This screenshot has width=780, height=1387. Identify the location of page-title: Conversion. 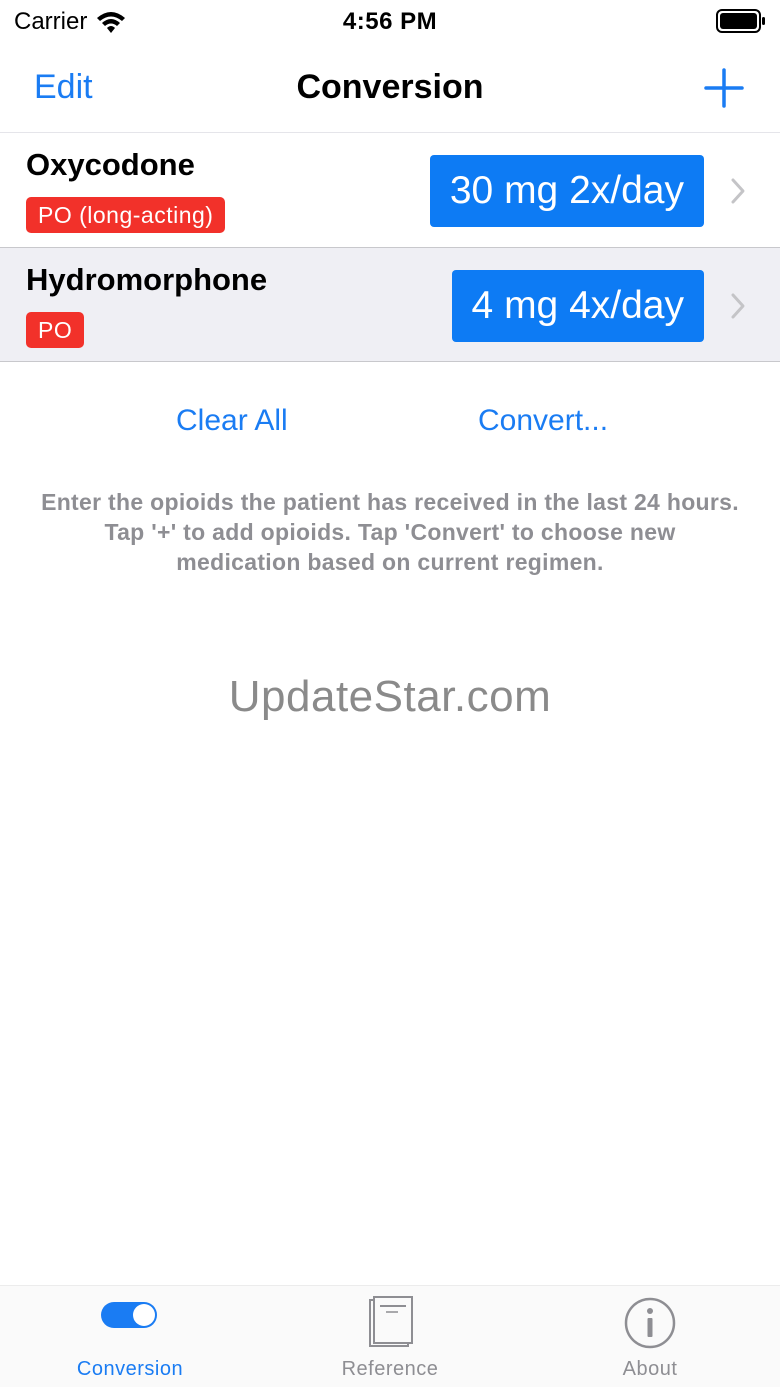
(390, 87).